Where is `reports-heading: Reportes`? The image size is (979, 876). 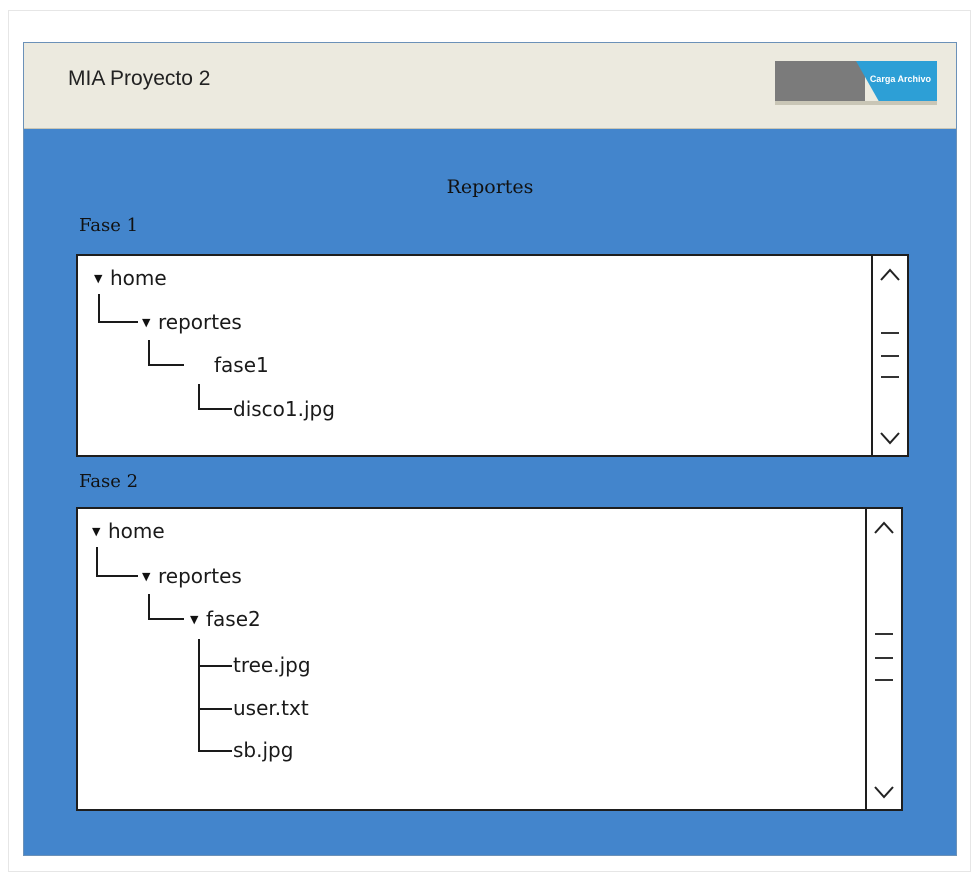
reports-heading: Reportes is located at coordinates (490, 187).